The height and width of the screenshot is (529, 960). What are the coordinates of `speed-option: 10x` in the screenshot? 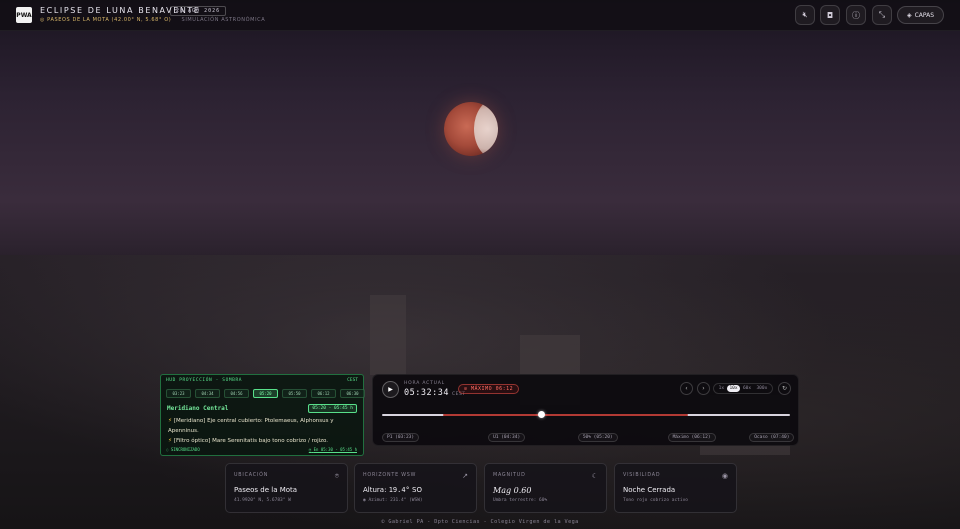 It's located at (733, 388).